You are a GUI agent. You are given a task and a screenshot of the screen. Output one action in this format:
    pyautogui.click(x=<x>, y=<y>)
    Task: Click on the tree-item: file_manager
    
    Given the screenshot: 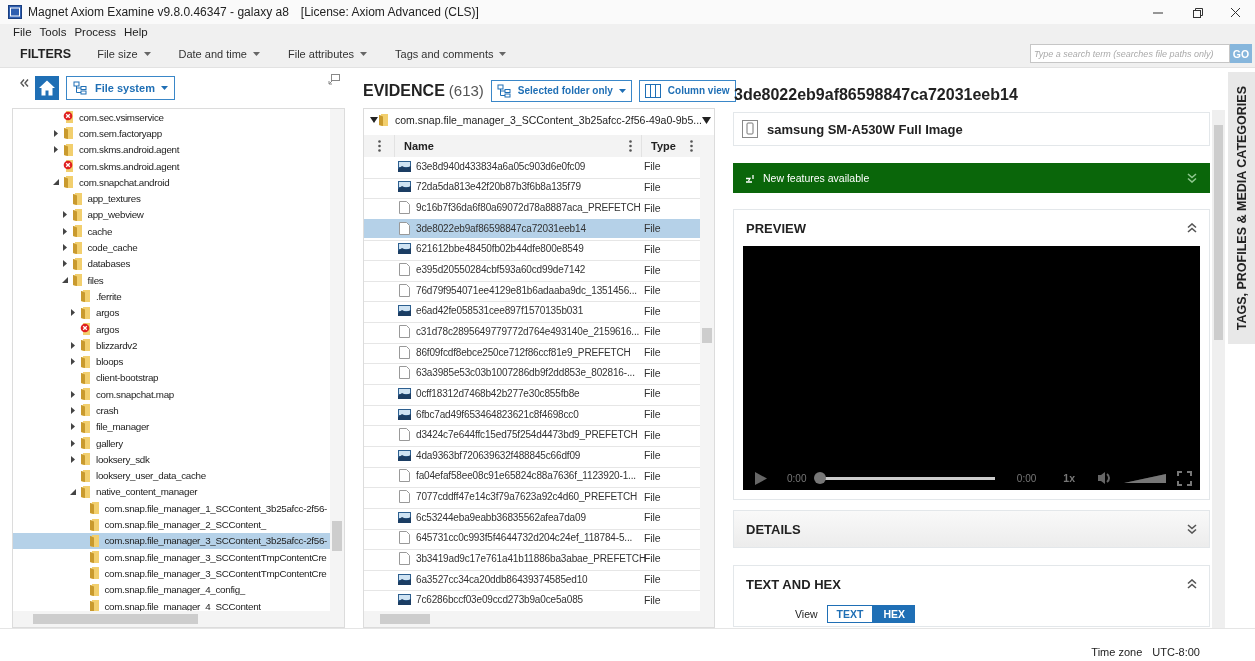 What is the action you would take?
    pyautogui.click(x=171, y=426)
    